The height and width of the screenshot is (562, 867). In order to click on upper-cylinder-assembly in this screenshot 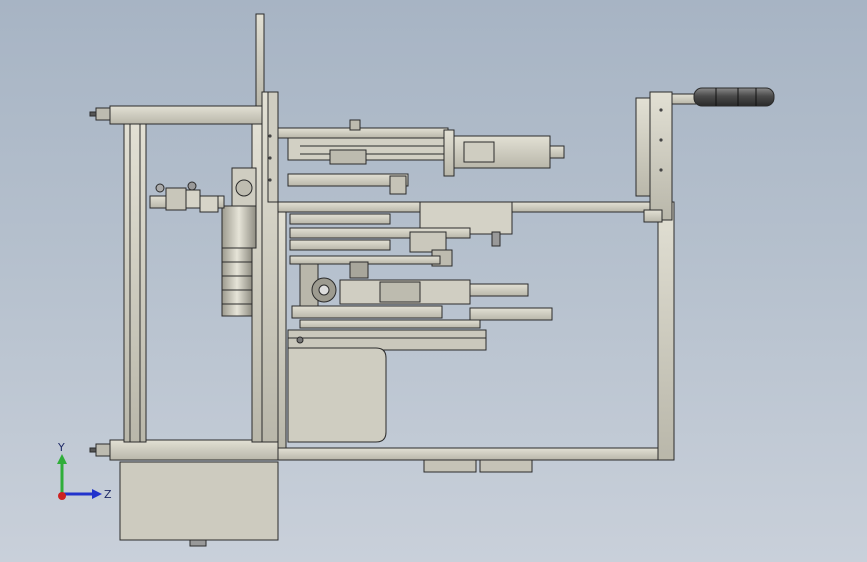, I will do `click(421, 157)`.